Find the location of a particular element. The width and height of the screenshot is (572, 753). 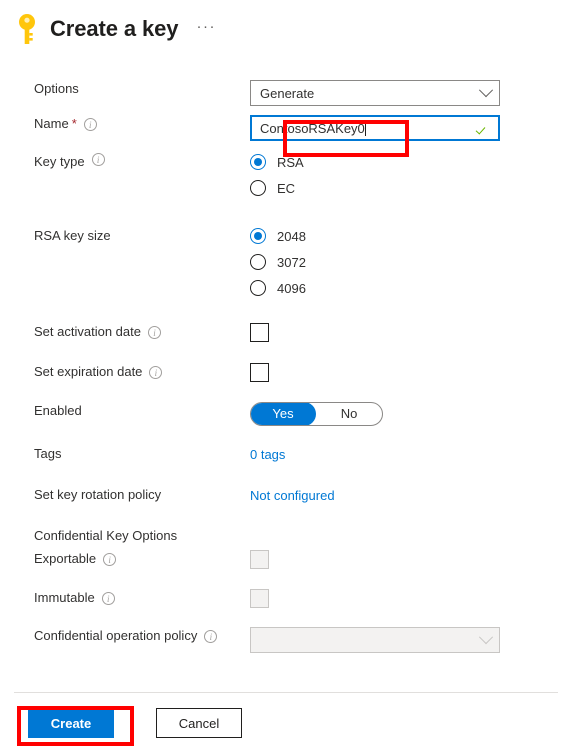

key-type-radio-group: RSA EC is located at coordinates (397, 175).